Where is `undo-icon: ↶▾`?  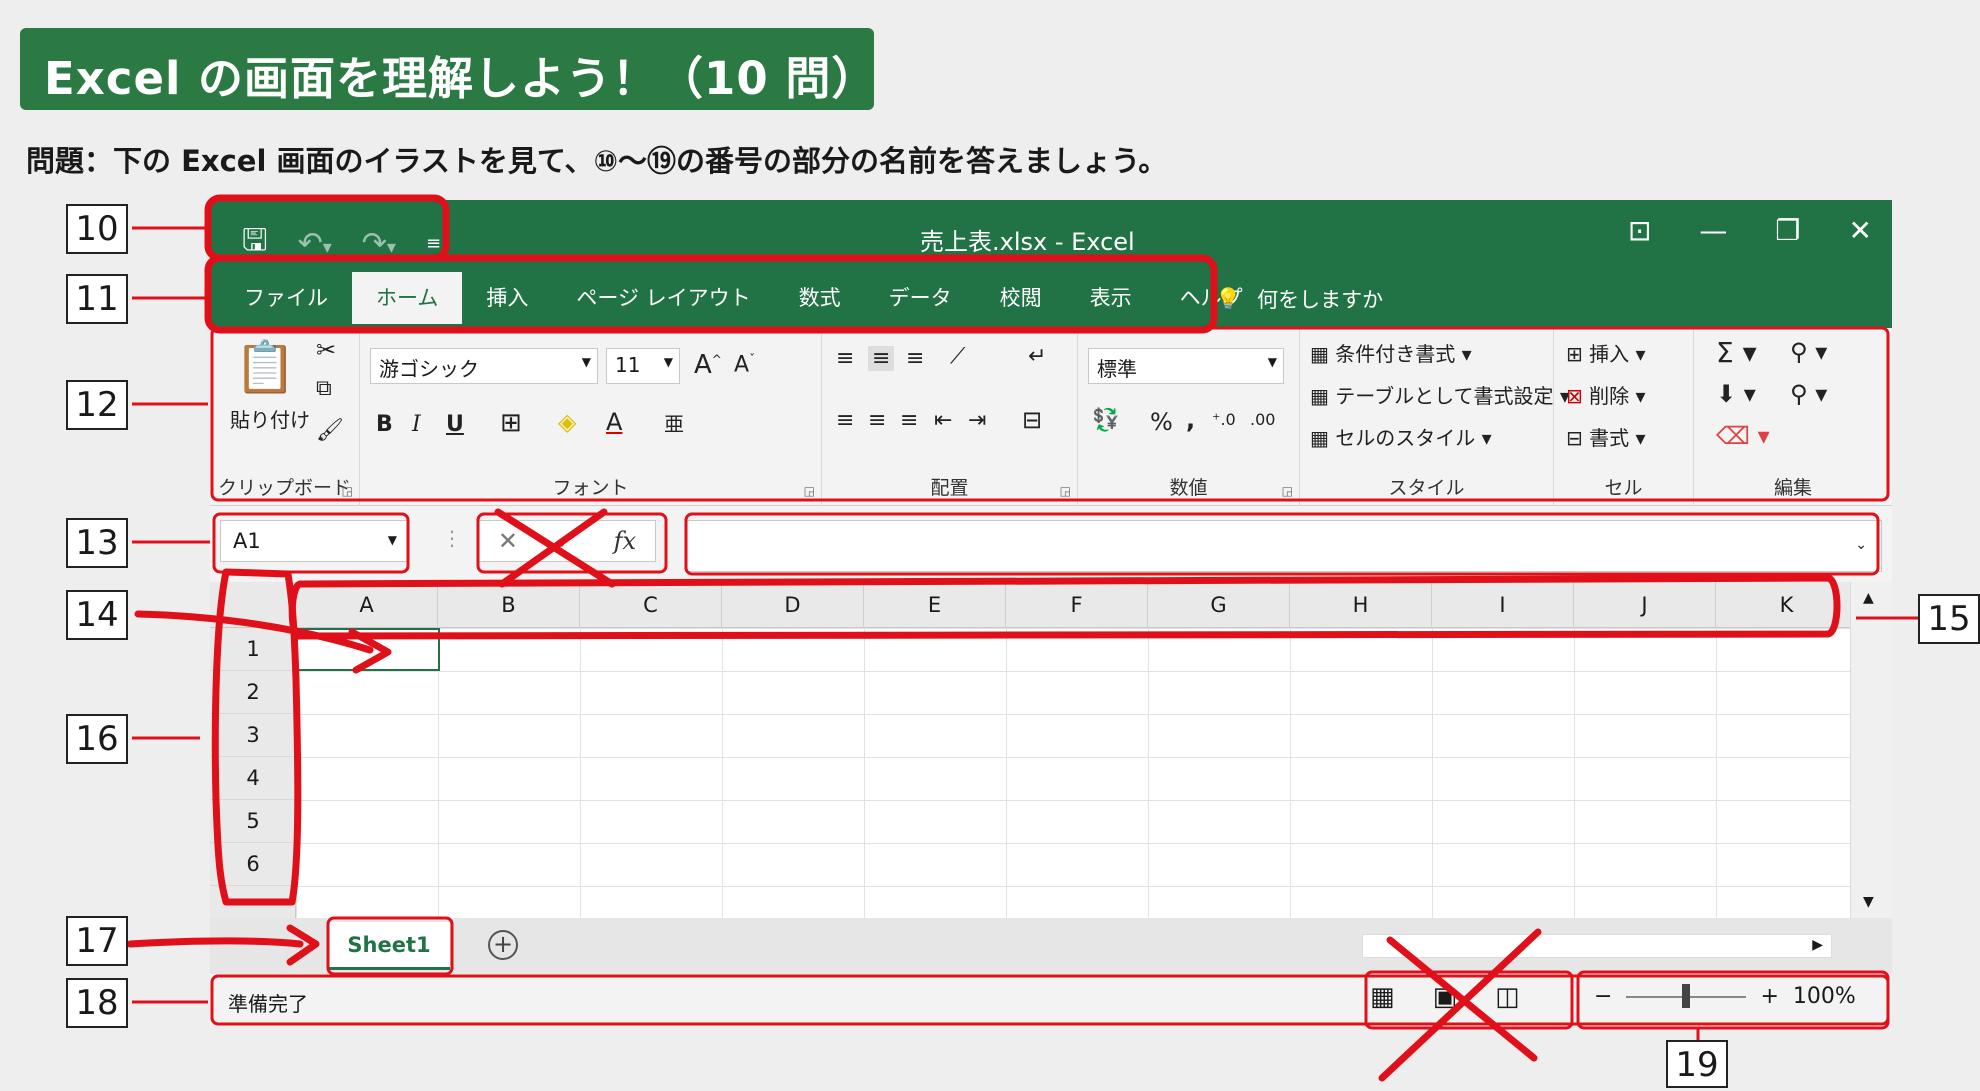 undo-icon: ↶▾ is located at coordinates (315, 243).